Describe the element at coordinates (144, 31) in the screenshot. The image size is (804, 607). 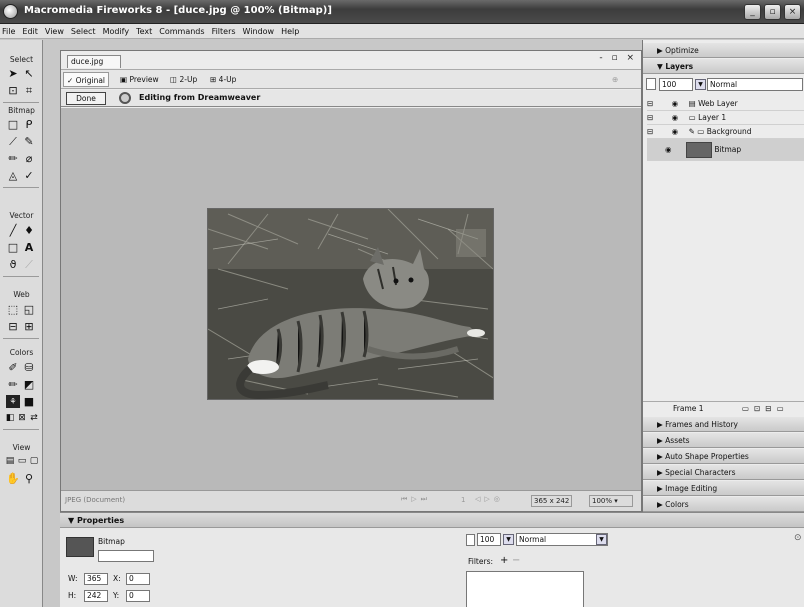
I see `menu-text: Text` at that location.